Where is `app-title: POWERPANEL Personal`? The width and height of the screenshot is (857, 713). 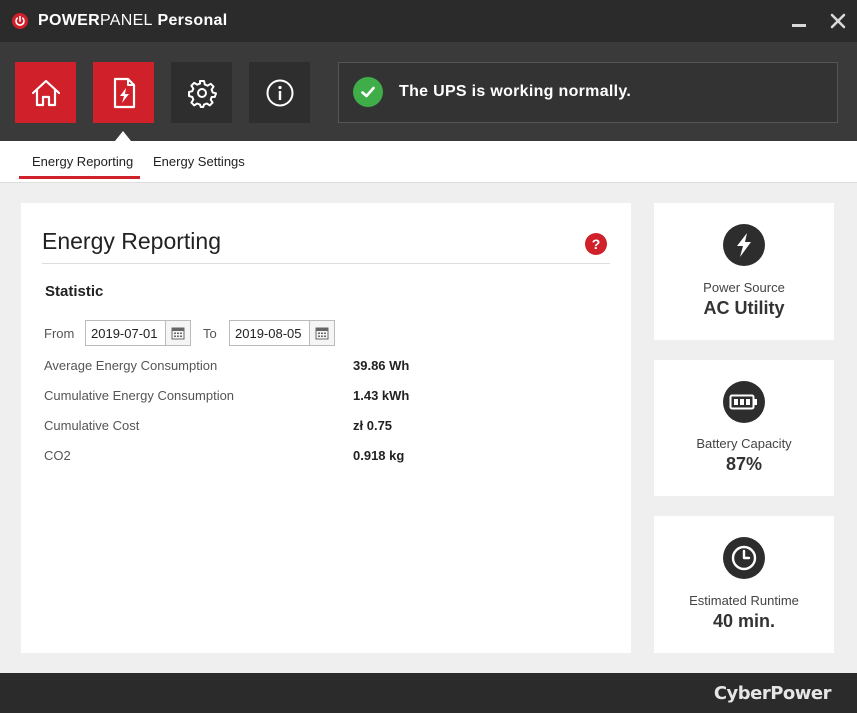 app-title: POWERPANEL Personal is located at coordinates (133, 20).